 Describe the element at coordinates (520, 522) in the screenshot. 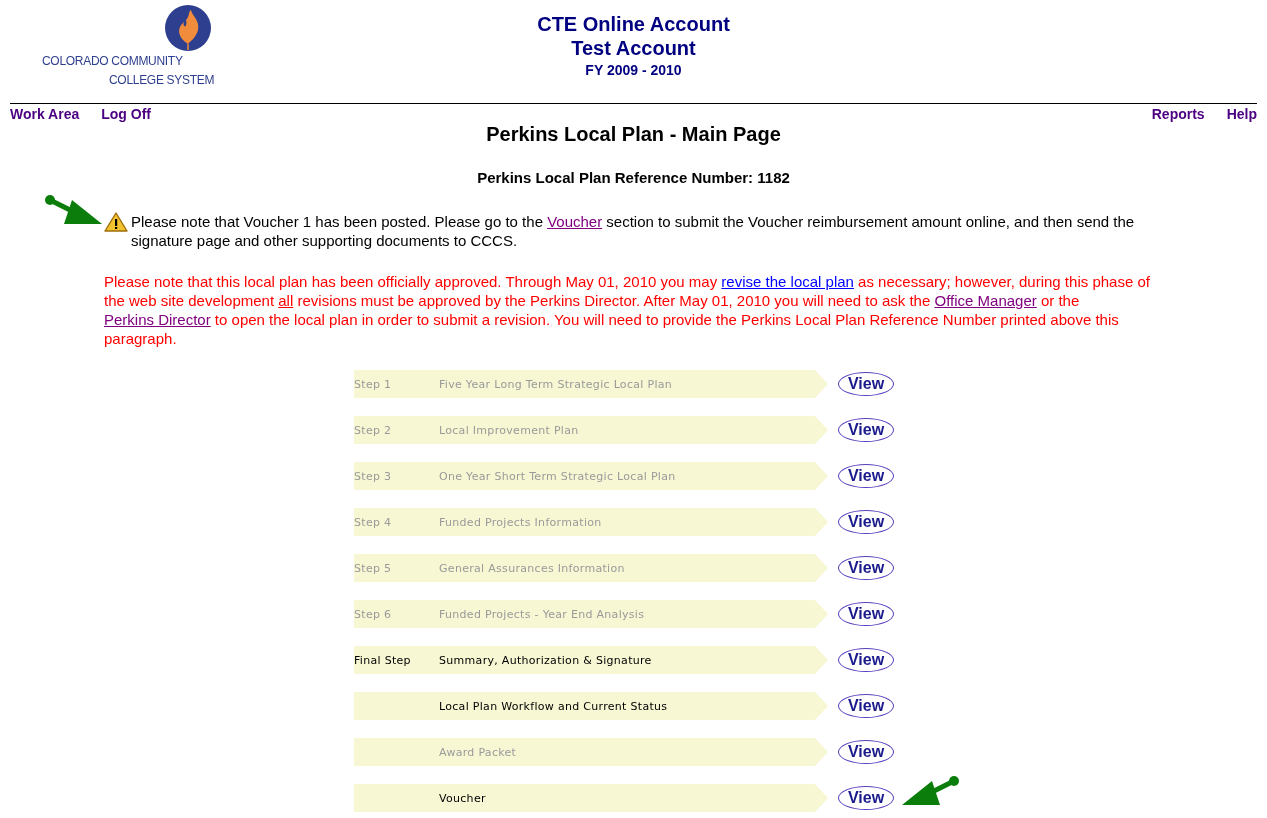

I see `step-title: Funded Projects Information` at that location.